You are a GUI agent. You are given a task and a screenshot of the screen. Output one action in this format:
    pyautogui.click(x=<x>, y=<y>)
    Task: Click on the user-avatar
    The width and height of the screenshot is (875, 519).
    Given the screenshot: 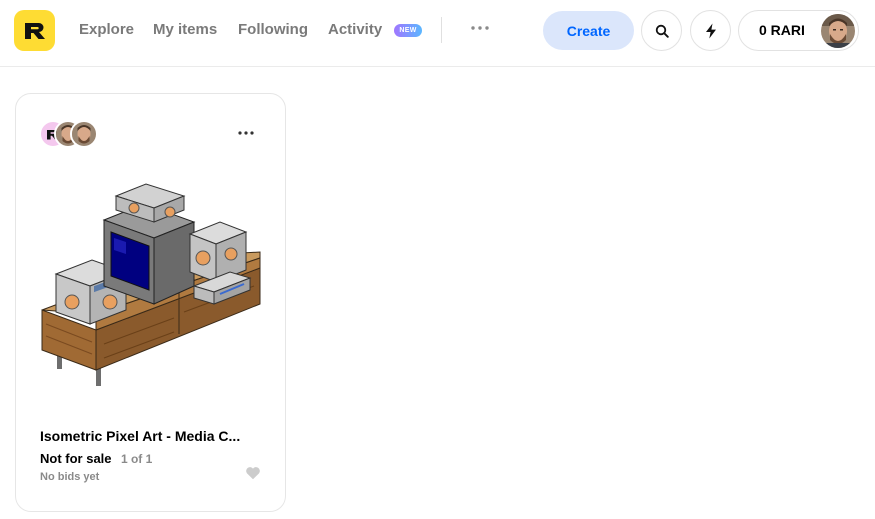 What is the action you would take?
    pyautogui.click(x=838, y=31)
    